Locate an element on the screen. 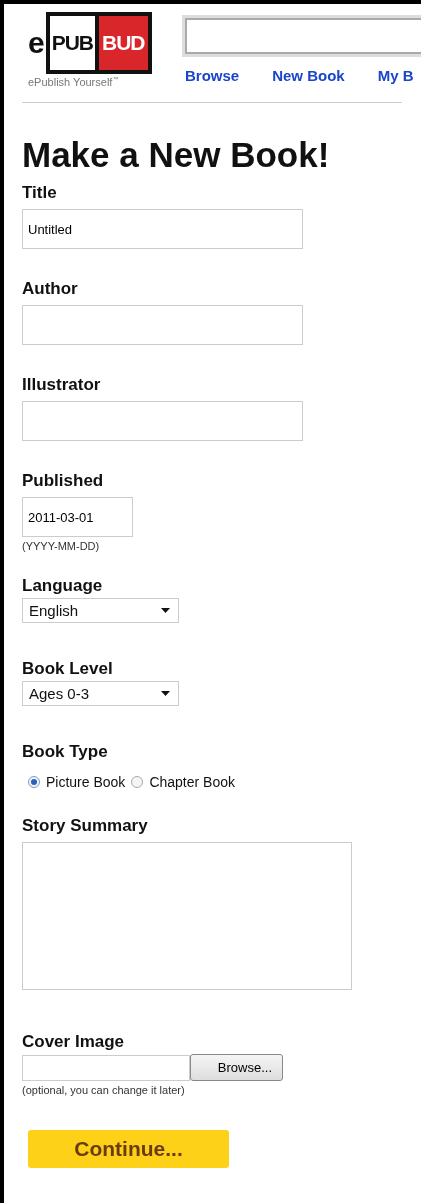 The image size is (421, 1203). logo-tagline: ePublish Yourself$^{™}$ is located at coordinates (74, 82).